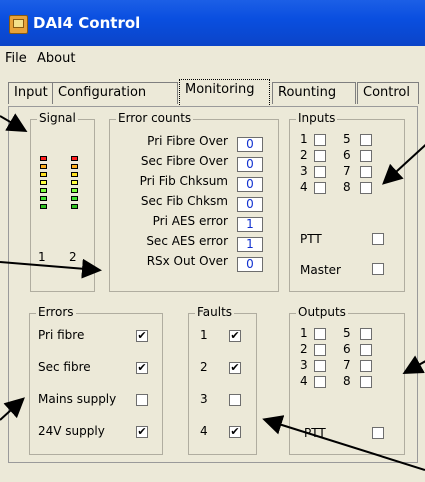 This screenshot has width=425, height=482. I want to click on arrow-to-errors, so click(12, 409).